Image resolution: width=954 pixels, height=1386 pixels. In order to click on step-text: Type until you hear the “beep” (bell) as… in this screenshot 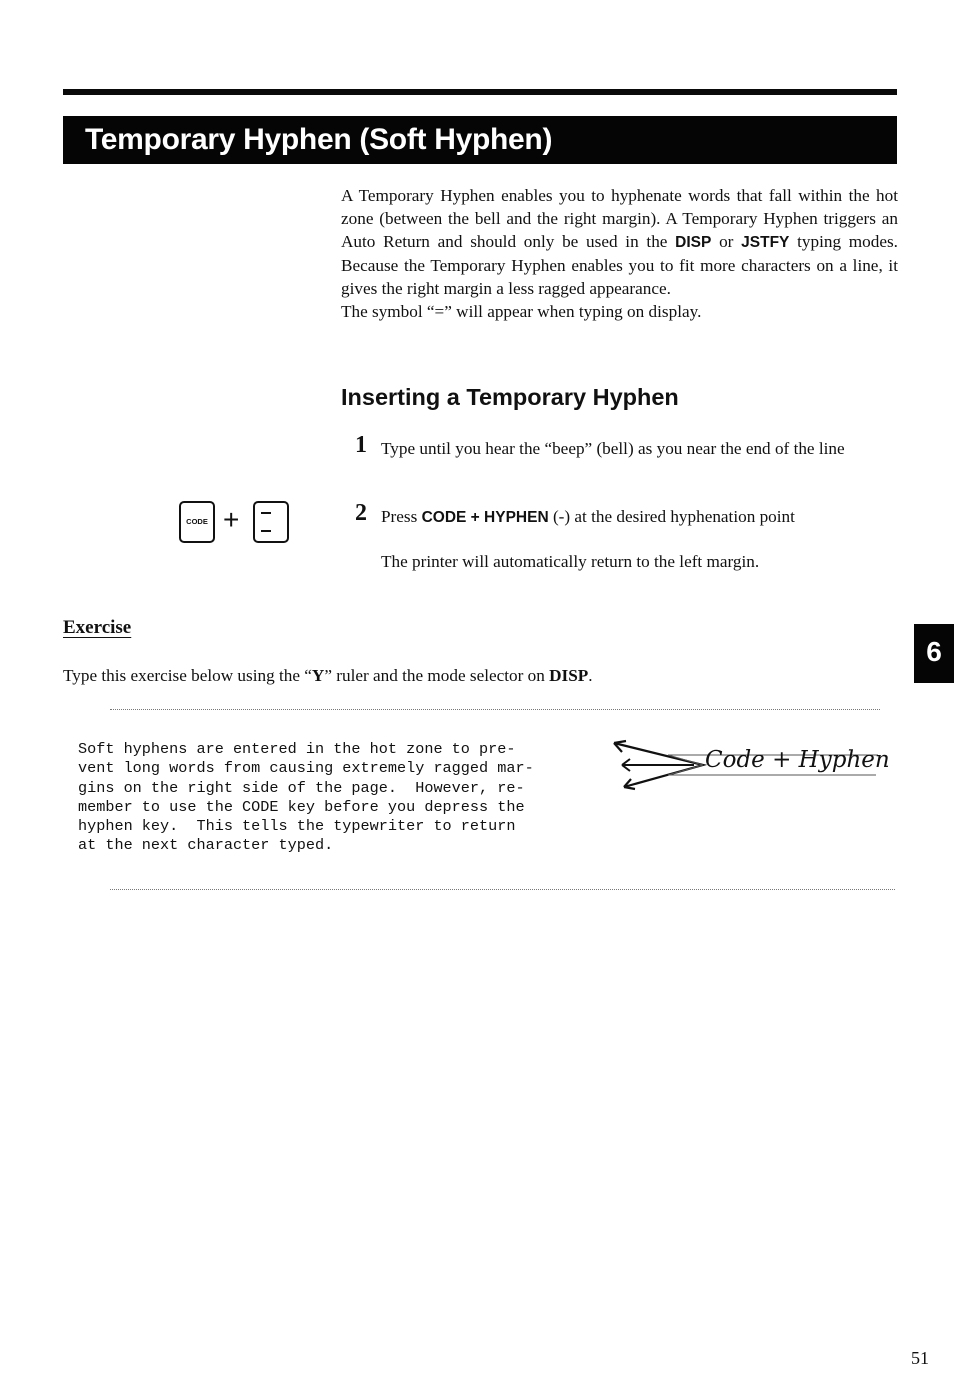, I will do `click(613, 448)`.